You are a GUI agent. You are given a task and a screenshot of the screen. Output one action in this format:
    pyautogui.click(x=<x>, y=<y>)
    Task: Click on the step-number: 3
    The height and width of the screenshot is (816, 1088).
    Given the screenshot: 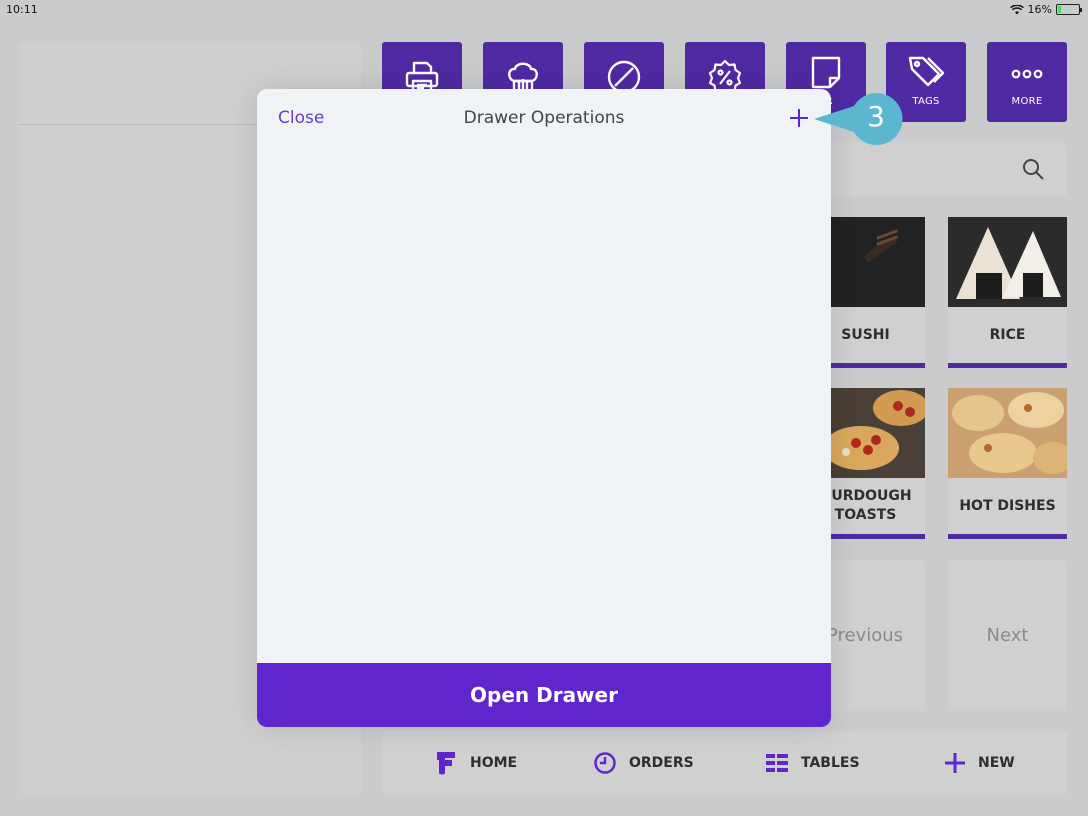 What is the action you would take?
    pyautogui.click(x=876, y=116)
    